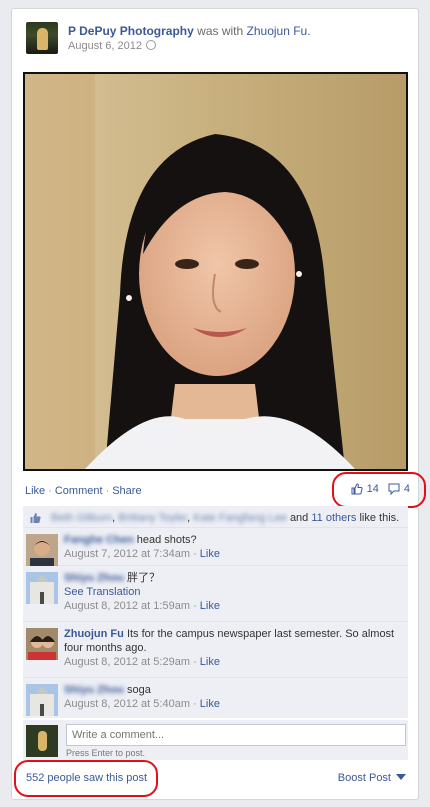 The width and height of the screenshot is (430, 807). What do you see at coordinates (299, 518) in the screenshot?
I see `likes-and: and` at bounding box center [299, 518].